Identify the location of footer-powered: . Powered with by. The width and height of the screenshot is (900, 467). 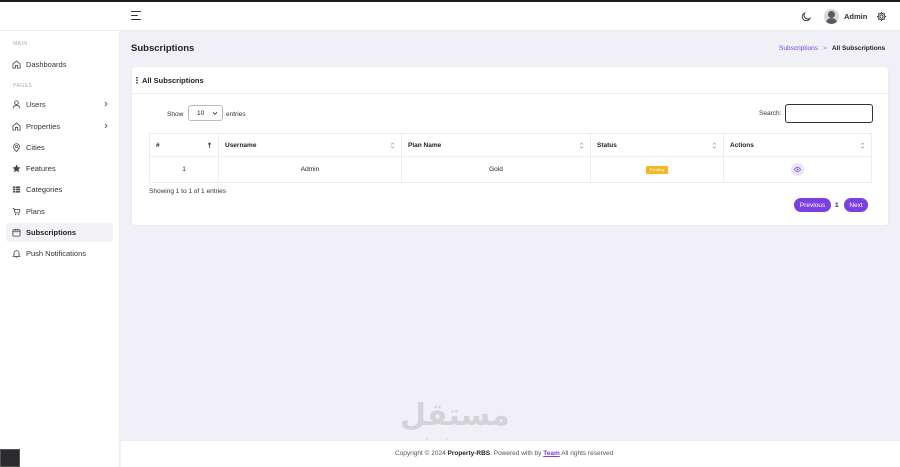
(516, 453).